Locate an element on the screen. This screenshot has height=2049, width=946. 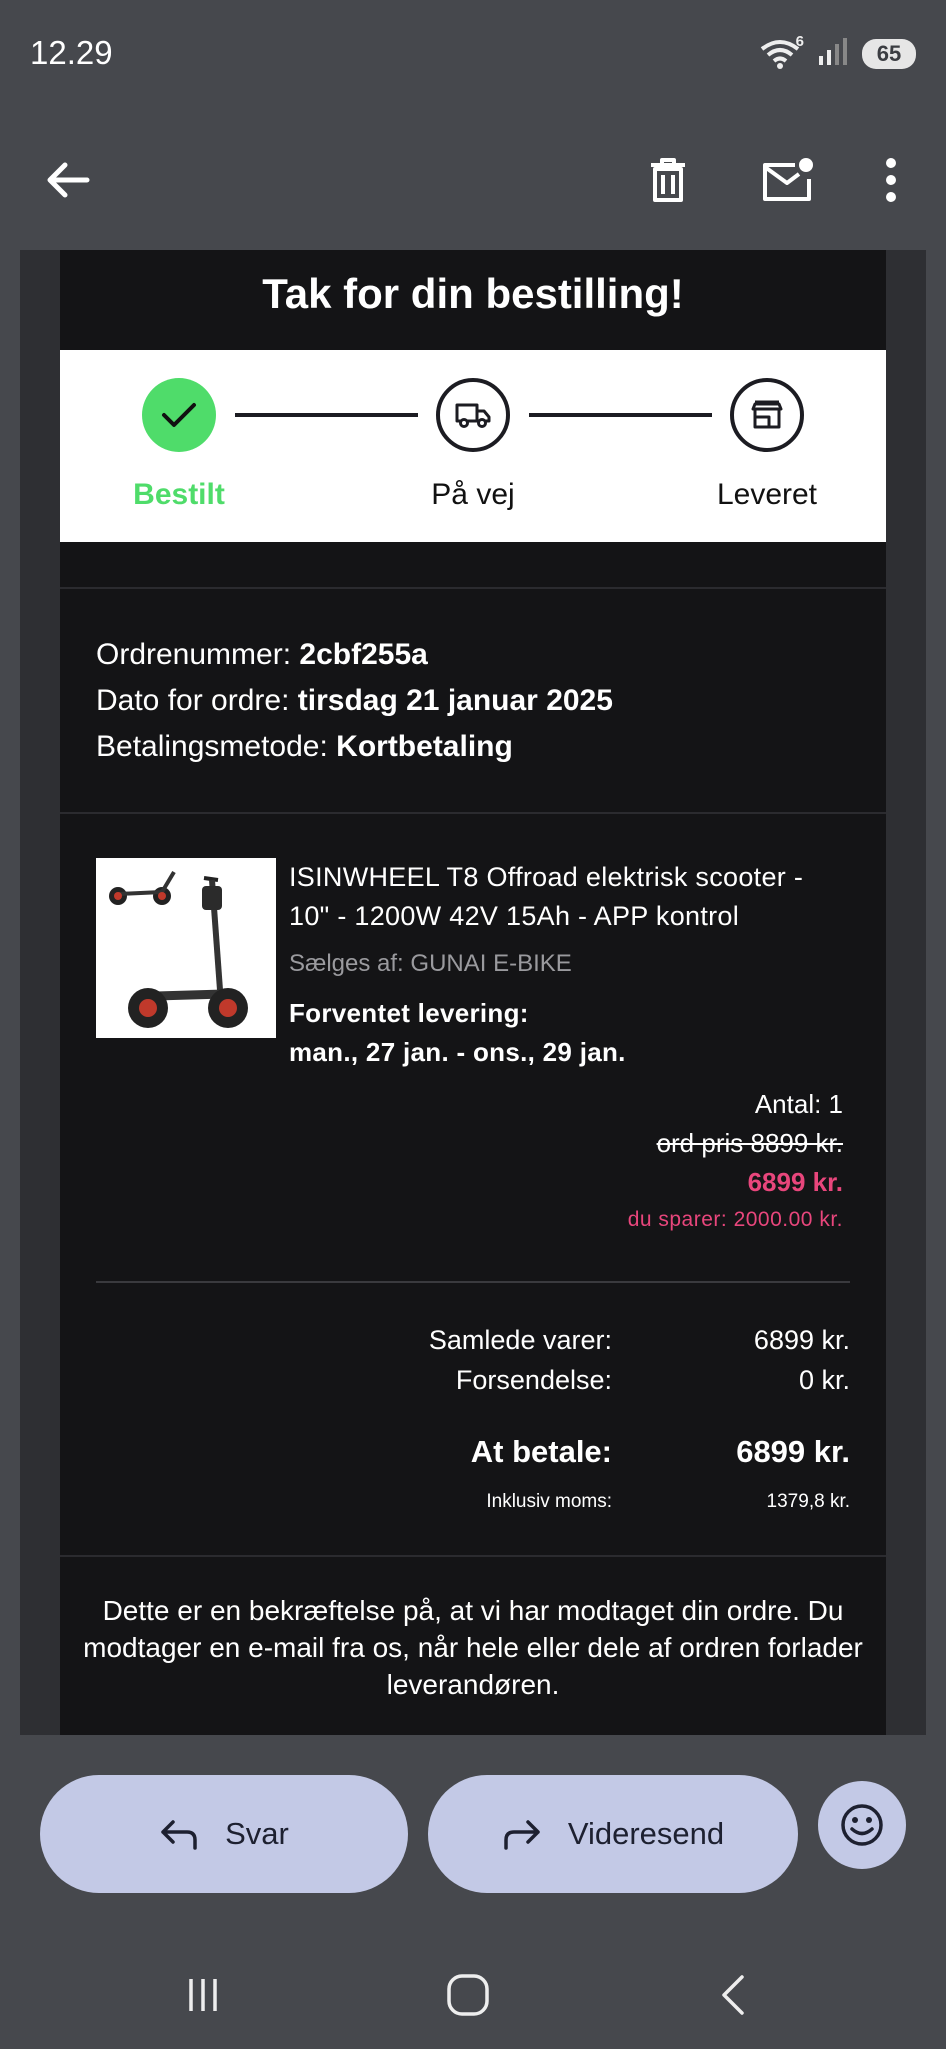
email-title: Tak for din bestilling! is located at coordinates (473, 293).